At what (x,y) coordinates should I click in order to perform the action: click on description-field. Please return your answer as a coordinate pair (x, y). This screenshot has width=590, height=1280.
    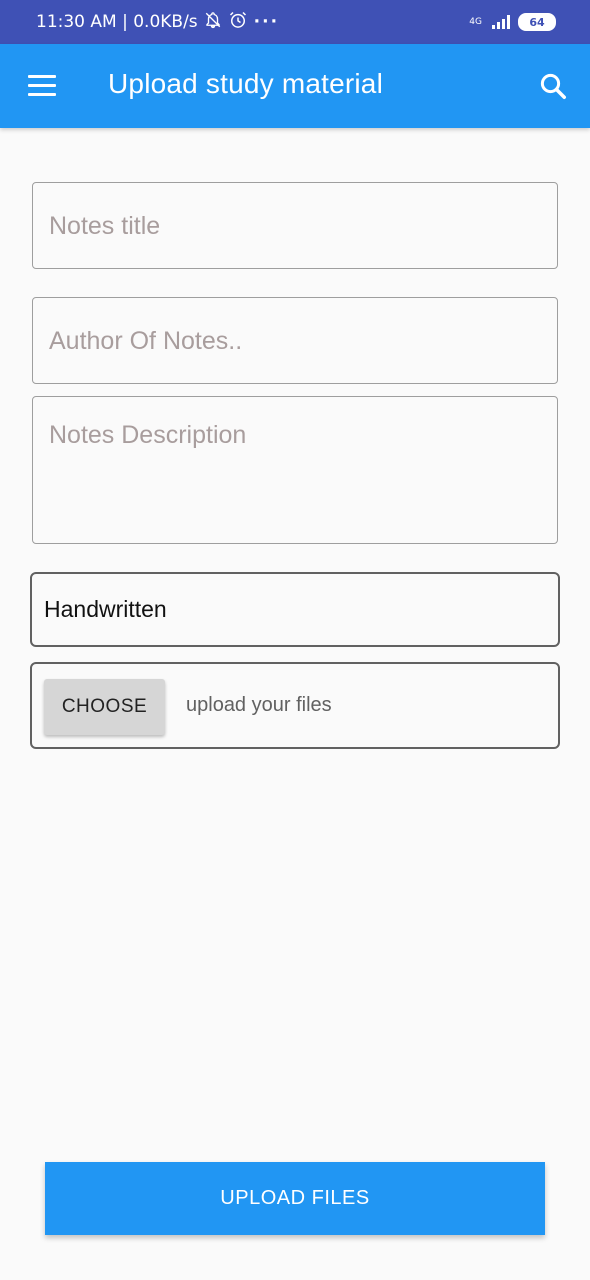
    Looking at the image, I should click on (295, 470).